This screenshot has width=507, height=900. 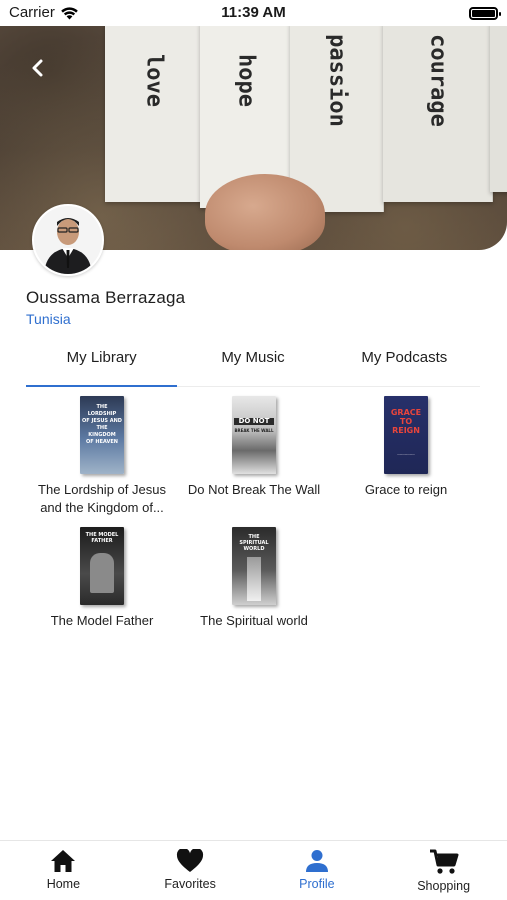 What do you see at coordinates (406, 489) in the screenshot?
I see `book-title: Grace to reign` at bounding box center [406, 489].